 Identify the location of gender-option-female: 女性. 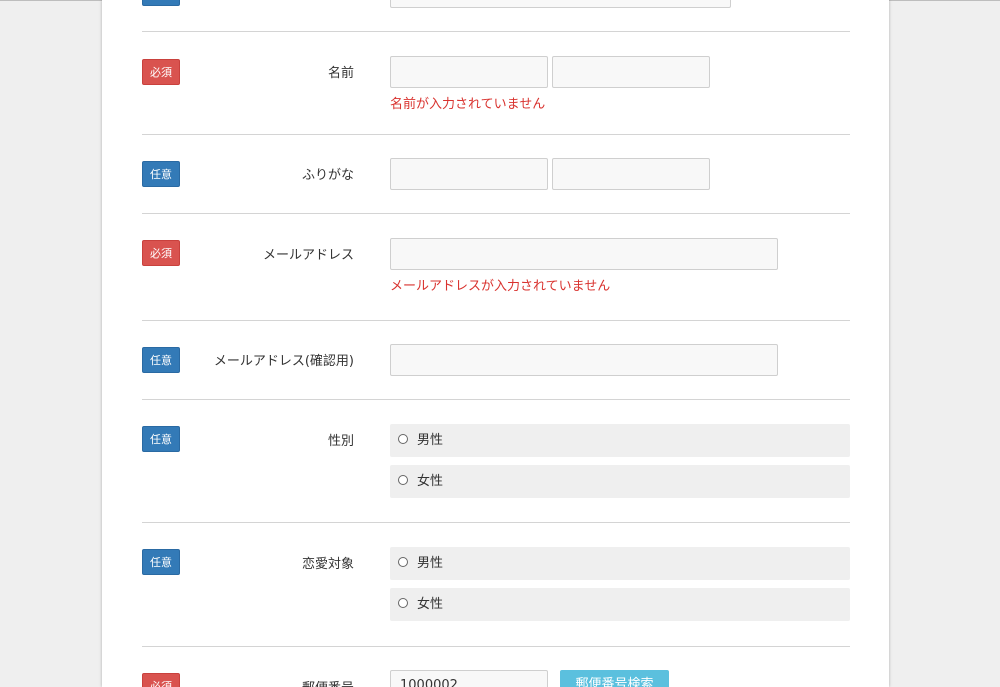
(620, 481).